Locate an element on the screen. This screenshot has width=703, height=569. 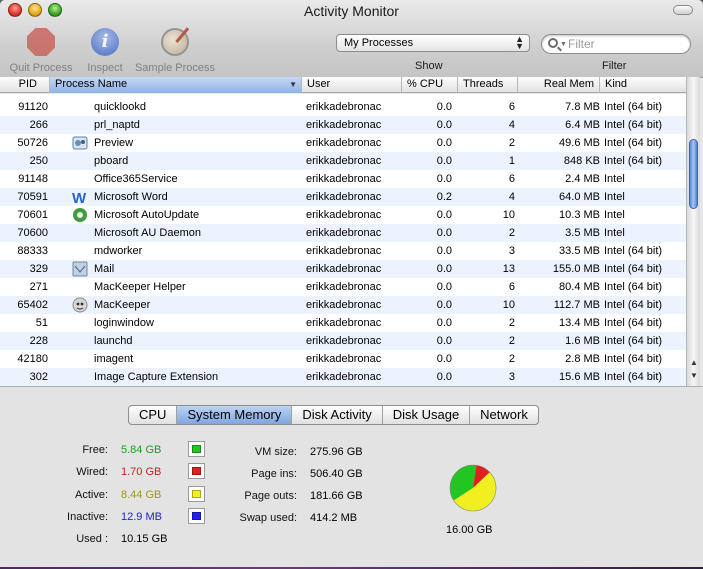
column-header-cpu: % CPU is located at coordinates (430, 85).